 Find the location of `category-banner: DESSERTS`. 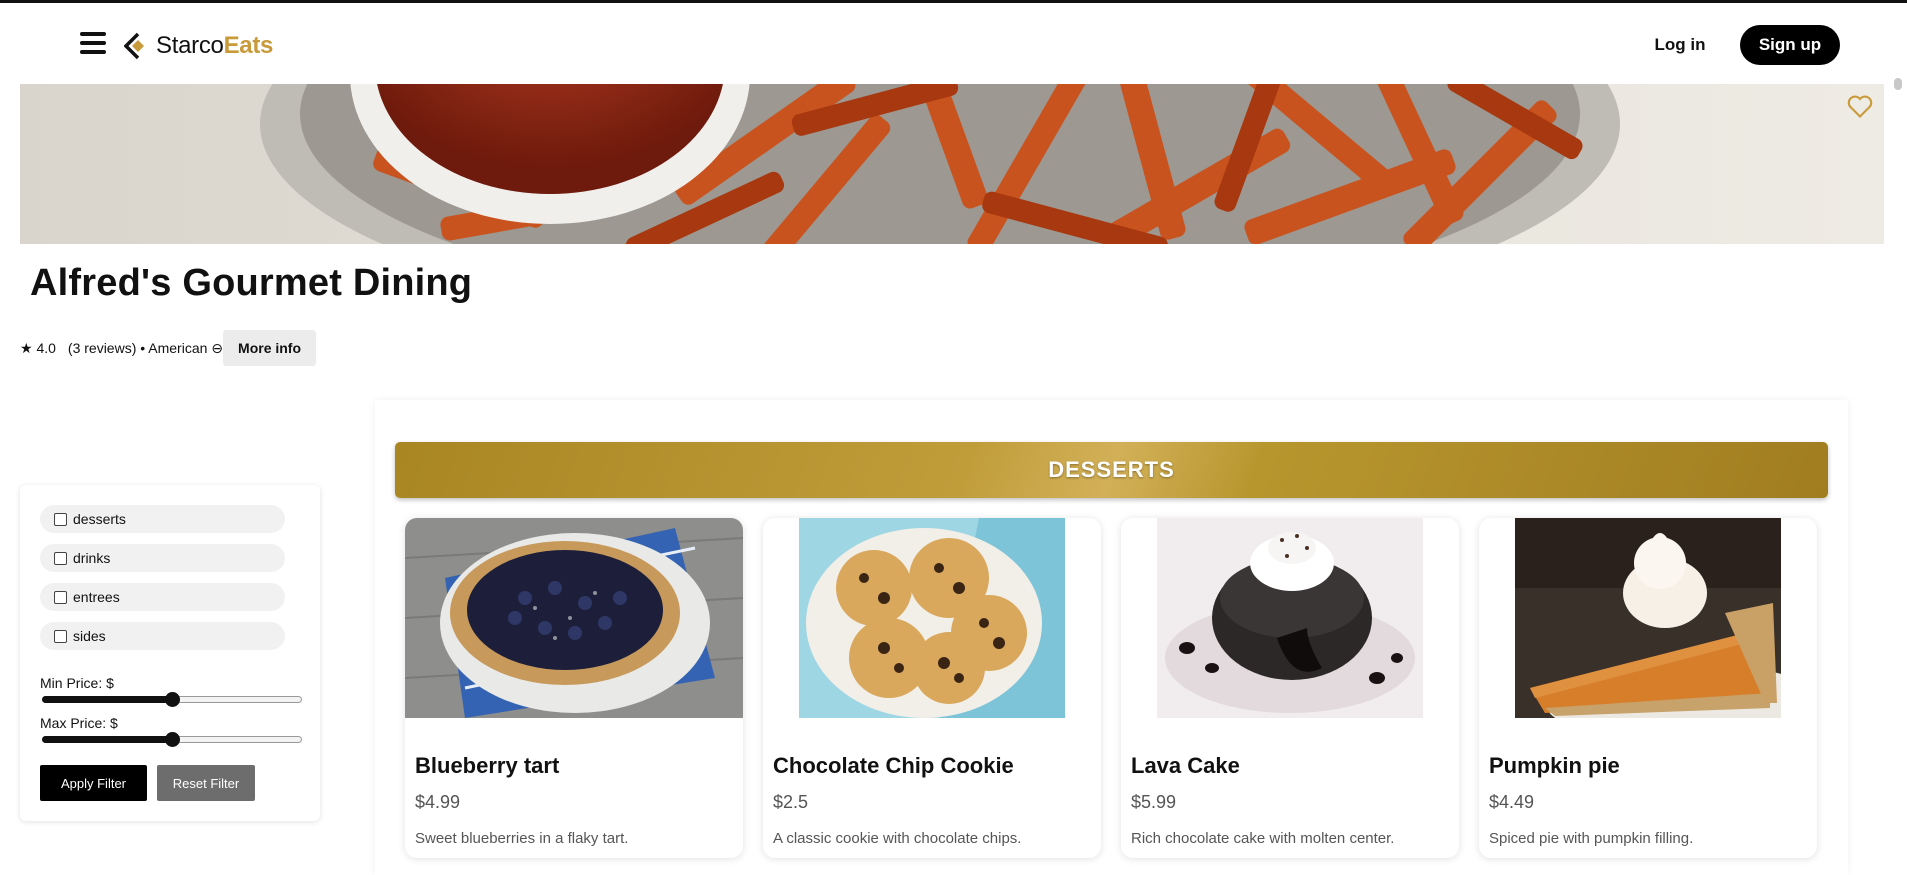

category-banner: DESSERTS is located at coordinates (1111, 470).